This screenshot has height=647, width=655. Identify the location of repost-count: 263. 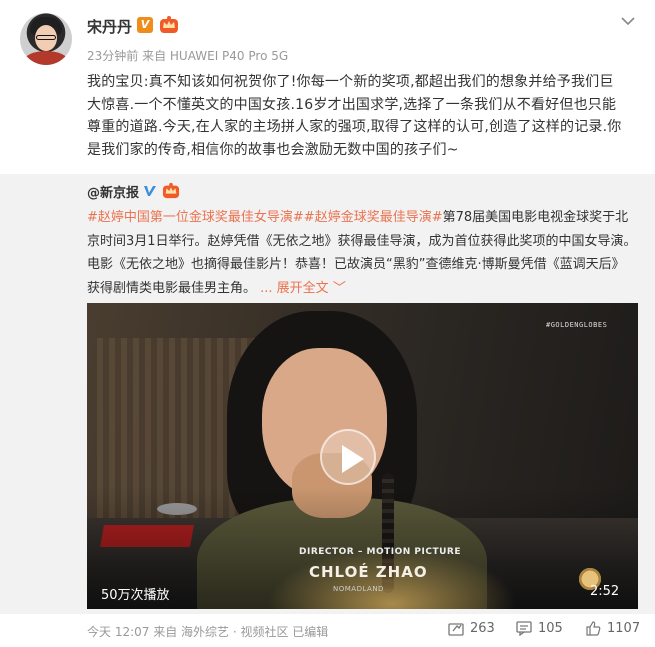
(482, 628).